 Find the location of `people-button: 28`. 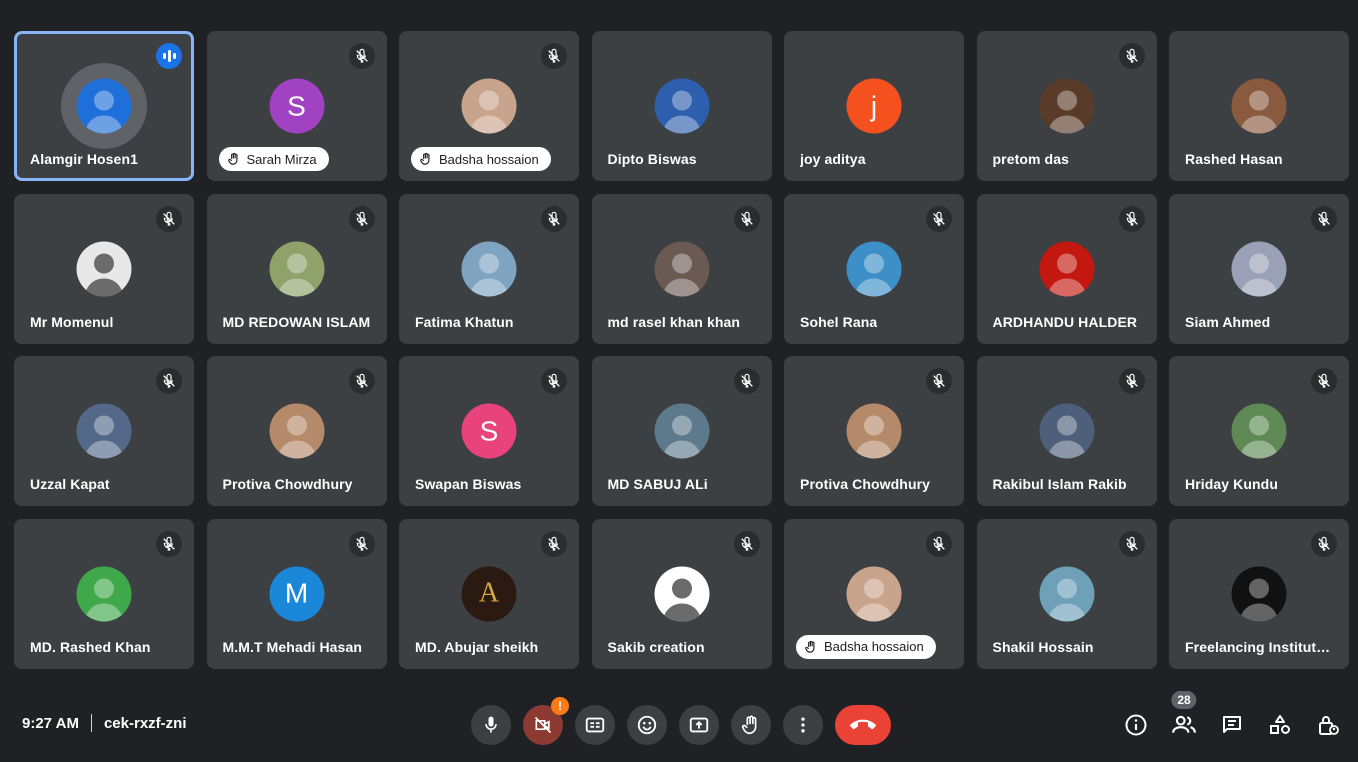

people-button: 28 is located at coordinates (1184, 716).